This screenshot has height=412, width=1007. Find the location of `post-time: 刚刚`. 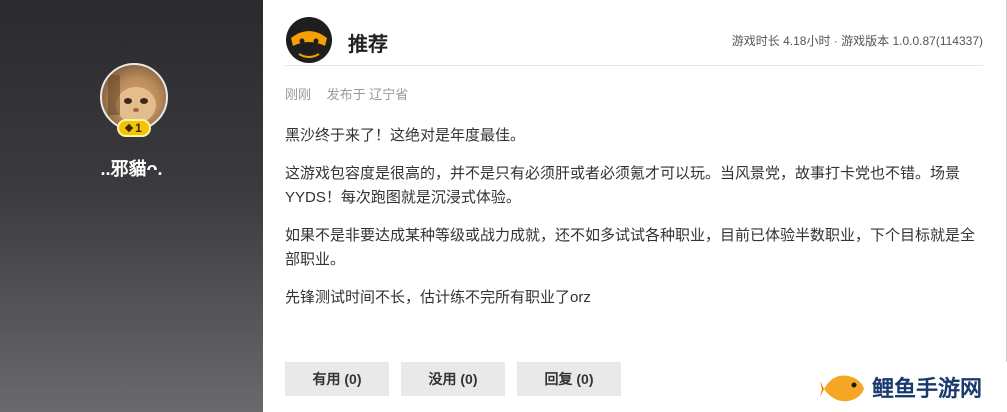

post-time: 刚刚 is located at coordinates (298, 94).